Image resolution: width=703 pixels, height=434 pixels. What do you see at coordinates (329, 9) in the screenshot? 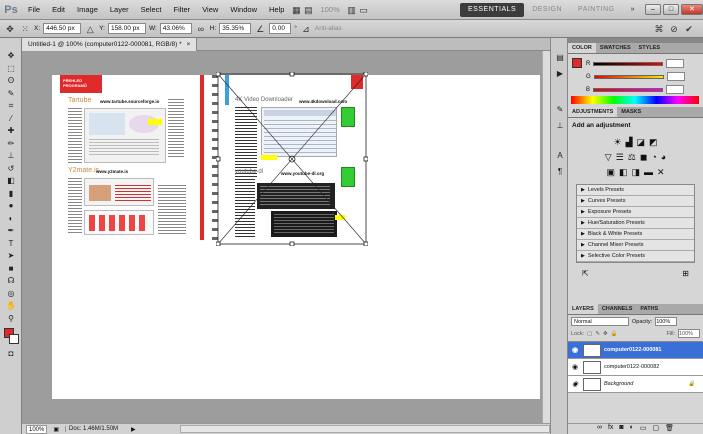
I see `zoom-level-menu: 100%` at bounding box center [329, 9].